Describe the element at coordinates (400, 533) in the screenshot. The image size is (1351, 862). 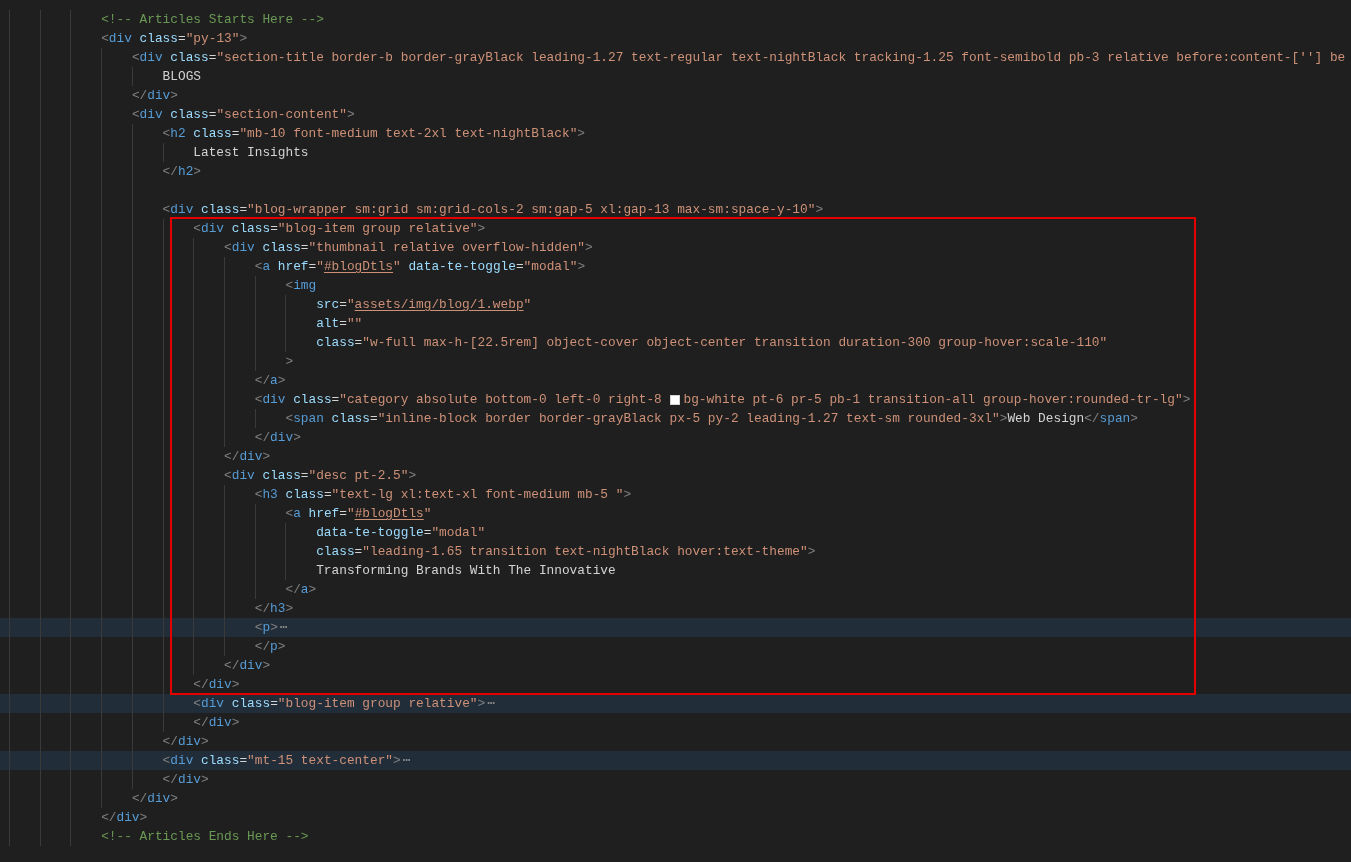
I see `code-line: data-te-toggle="modal"` at that location.